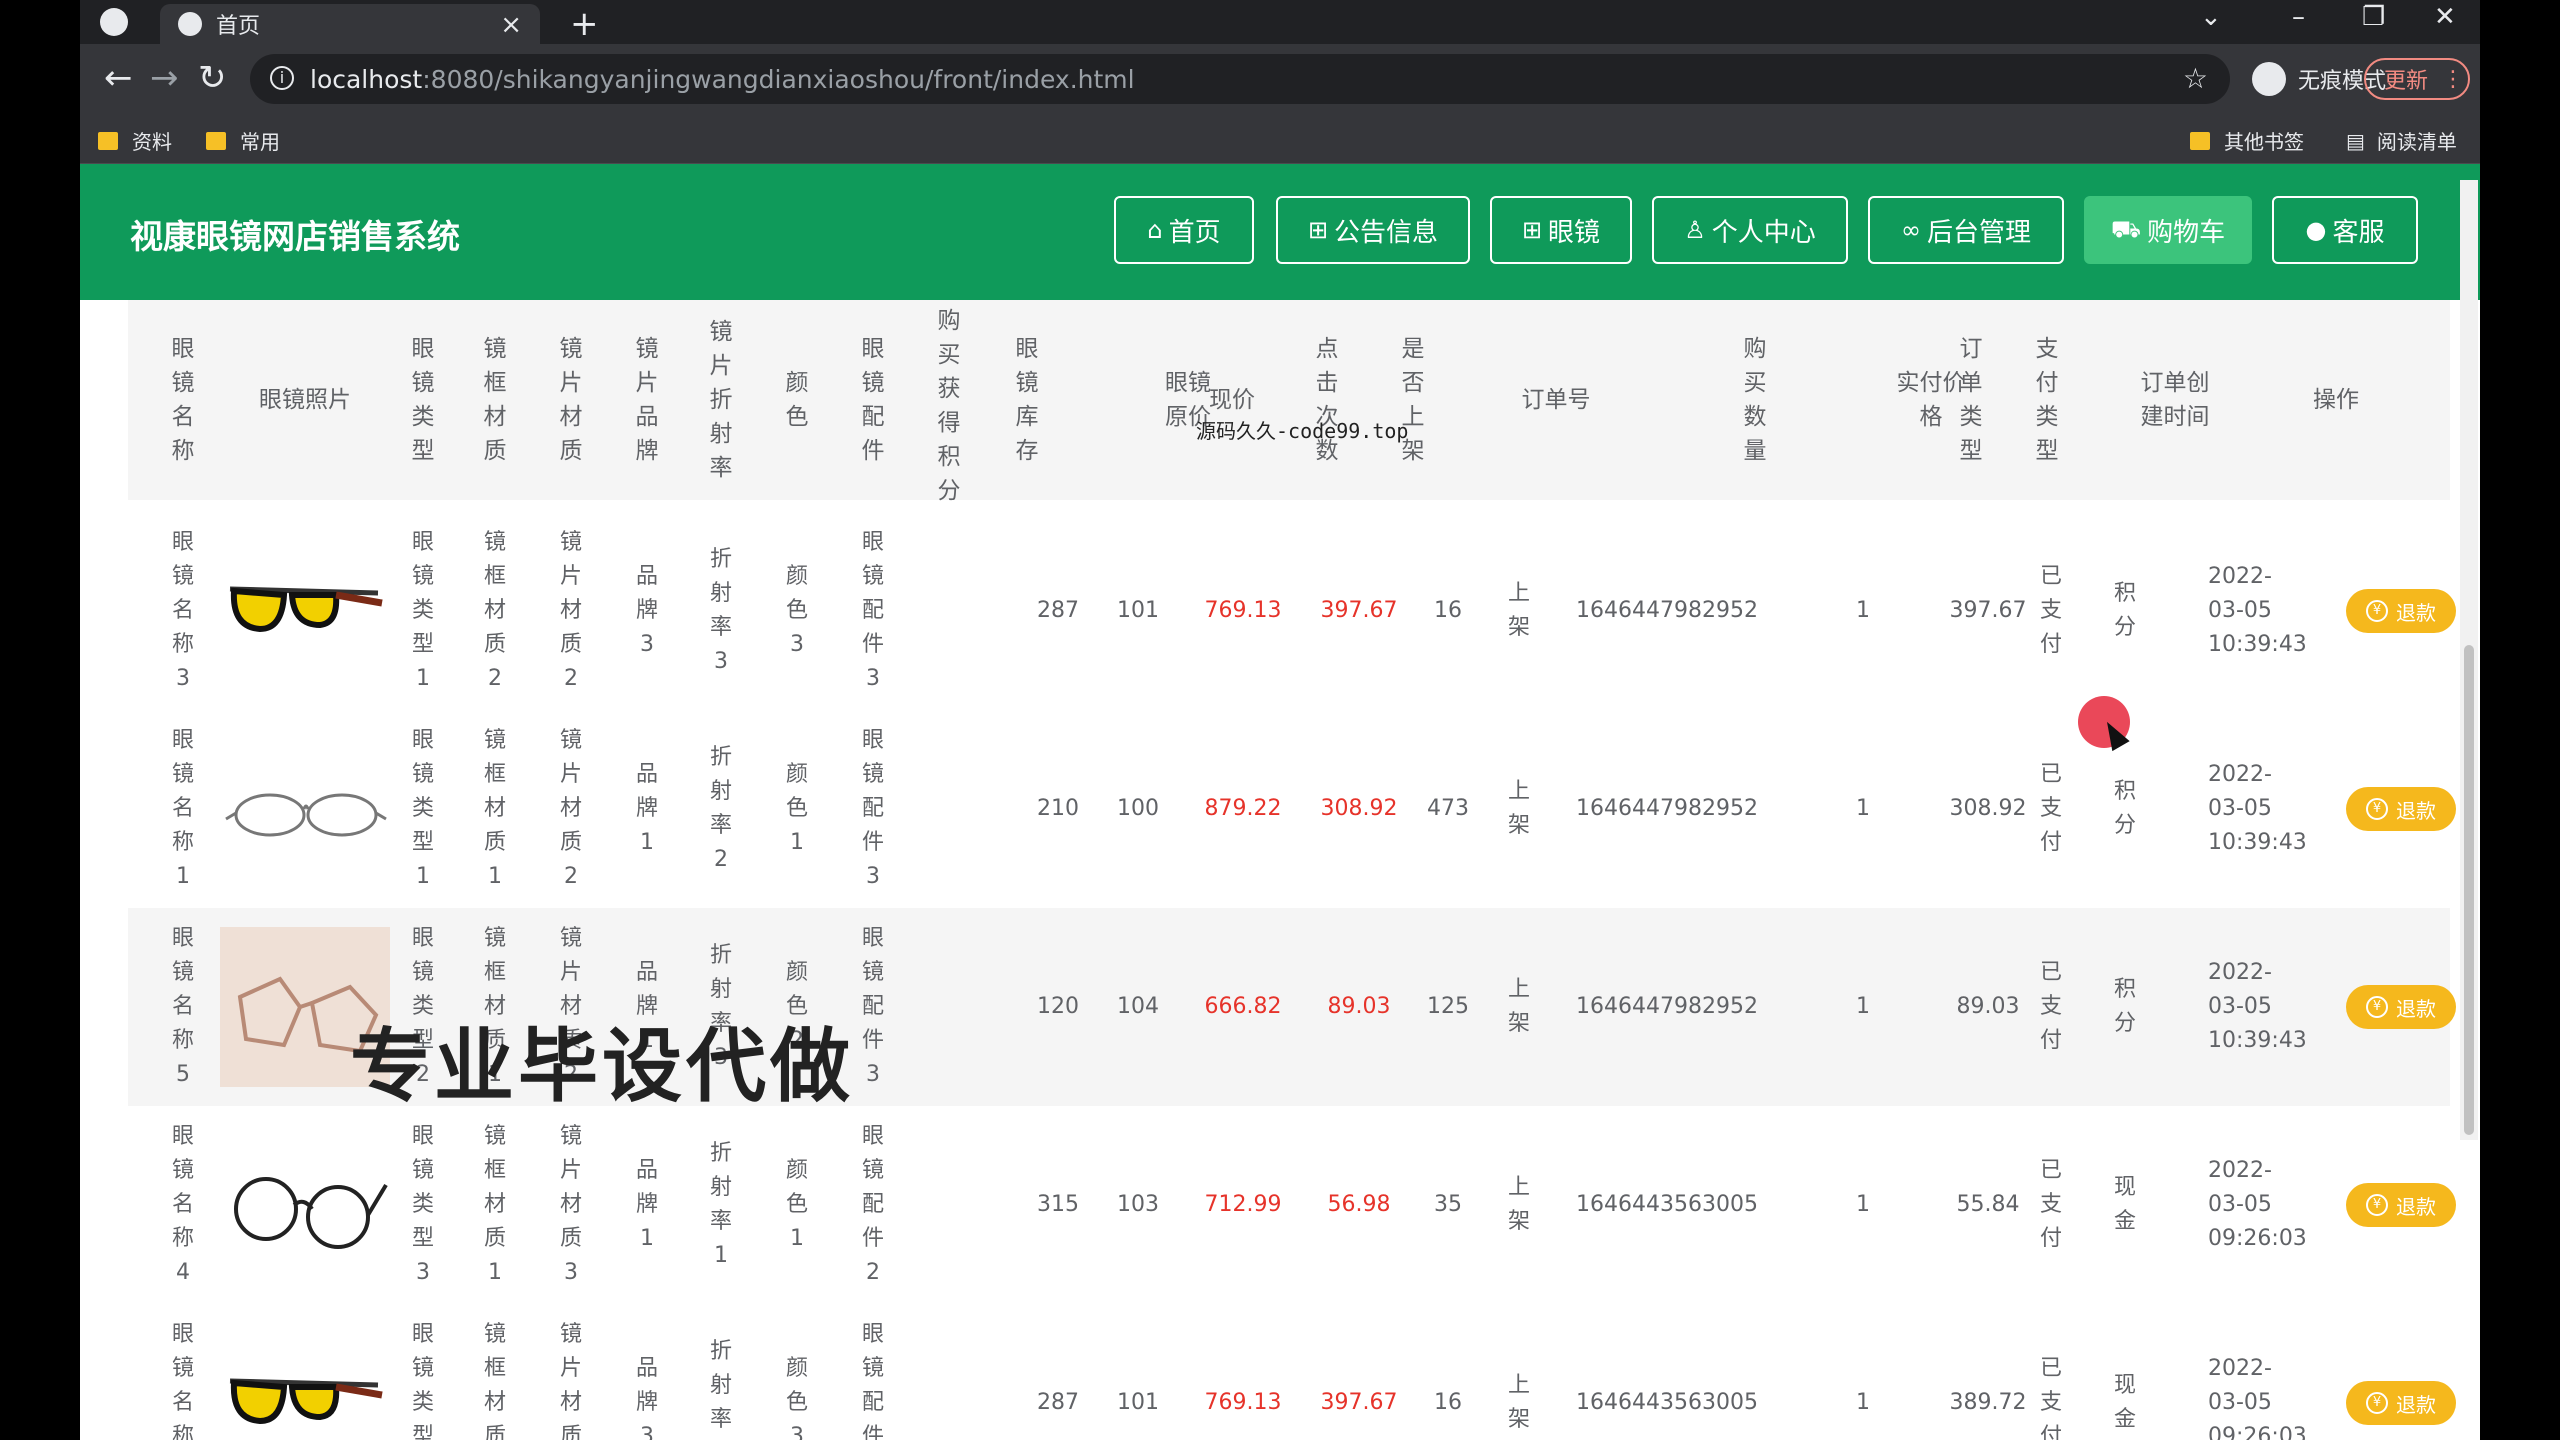 Image resolution: width=2560 pixels, height=1440 pixels. Describe the element at coordinates (2168, 230) in the screenshot. I see `nav-cart: ⛟ 购物车` at that location.